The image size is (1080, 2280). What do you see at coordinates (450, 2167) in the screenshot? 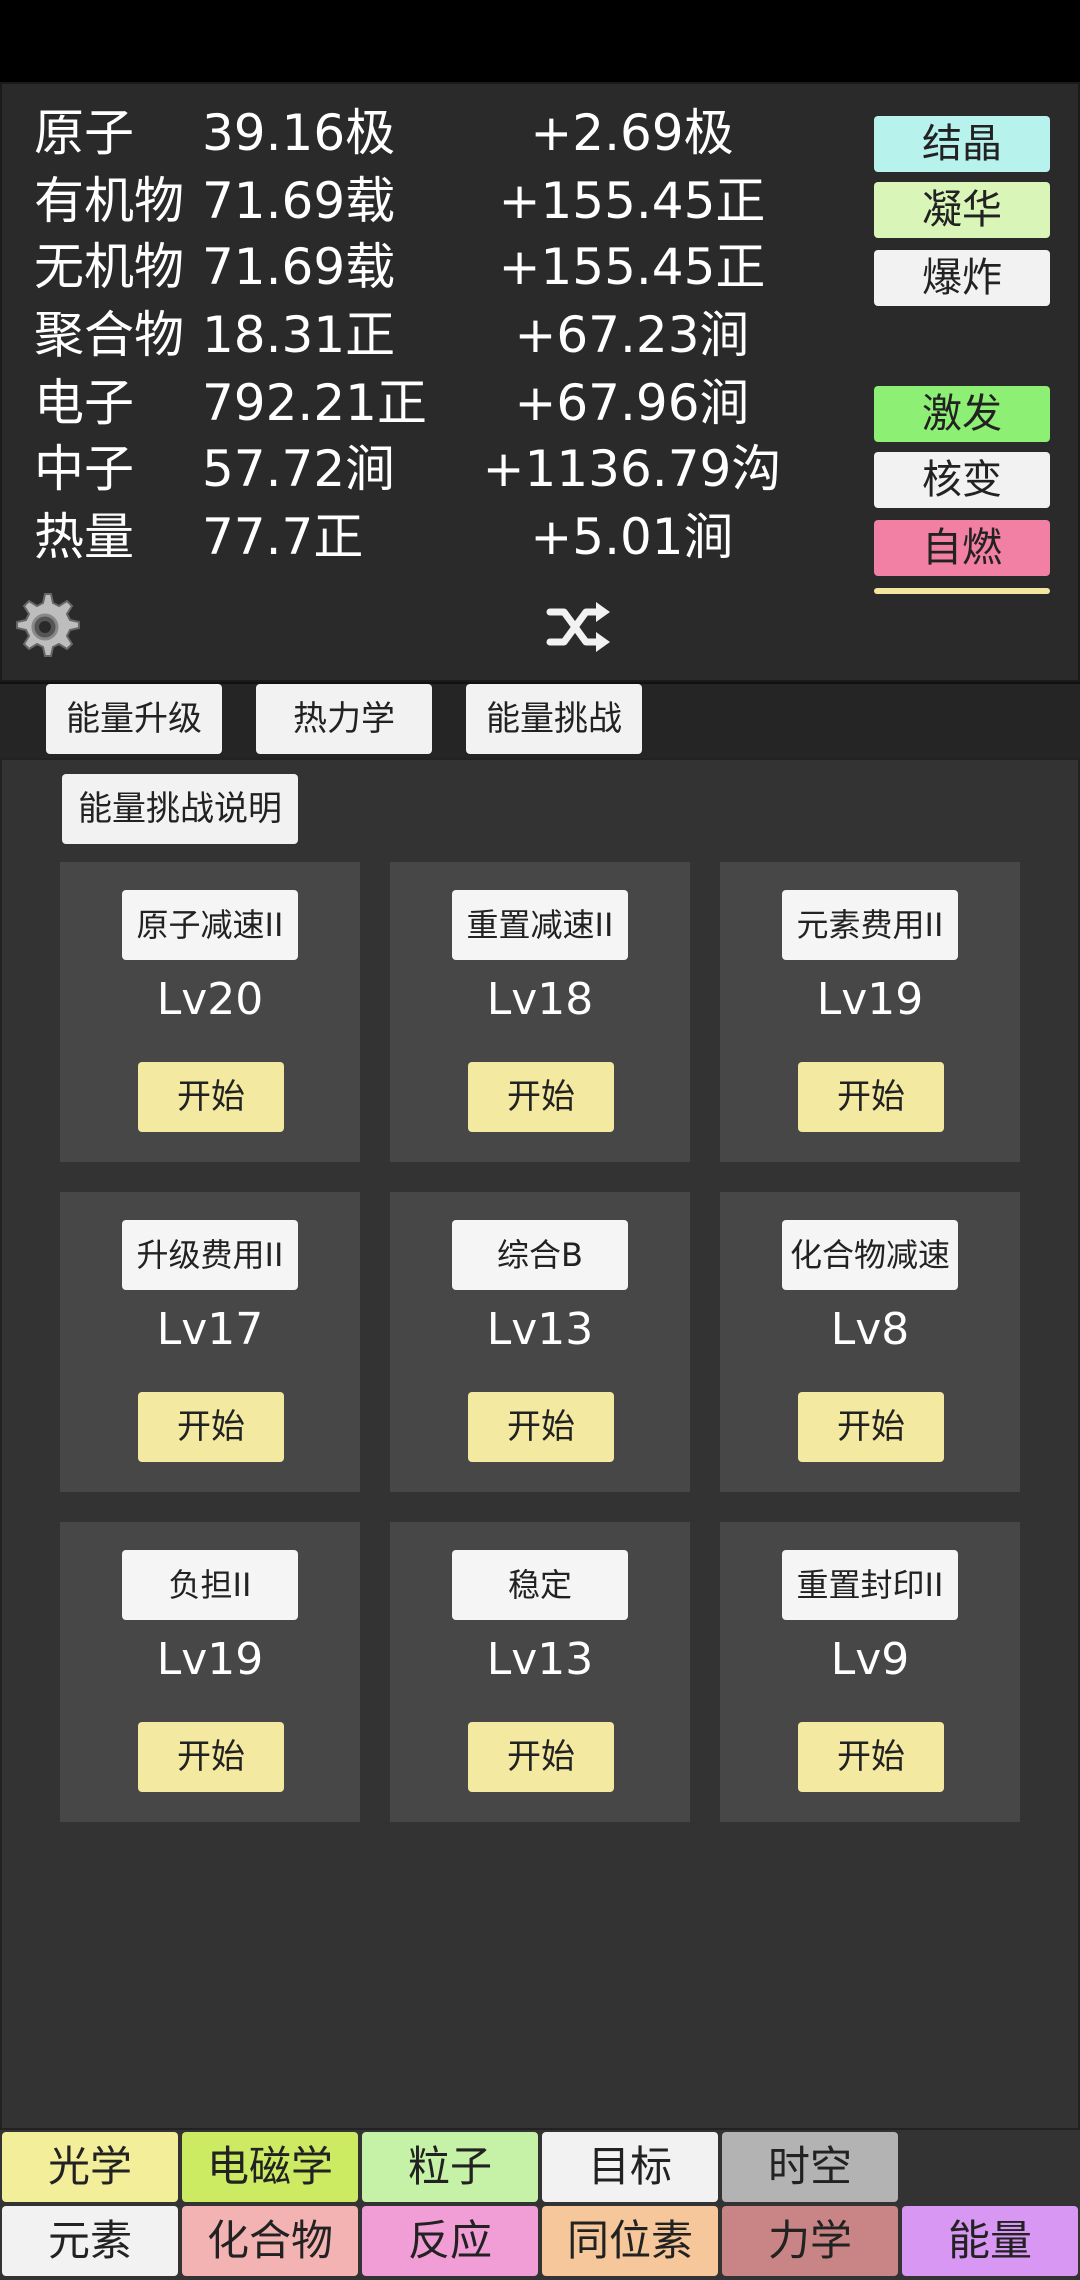
I see `nav-particles: 粒子` at bounding box center [450, 2167].